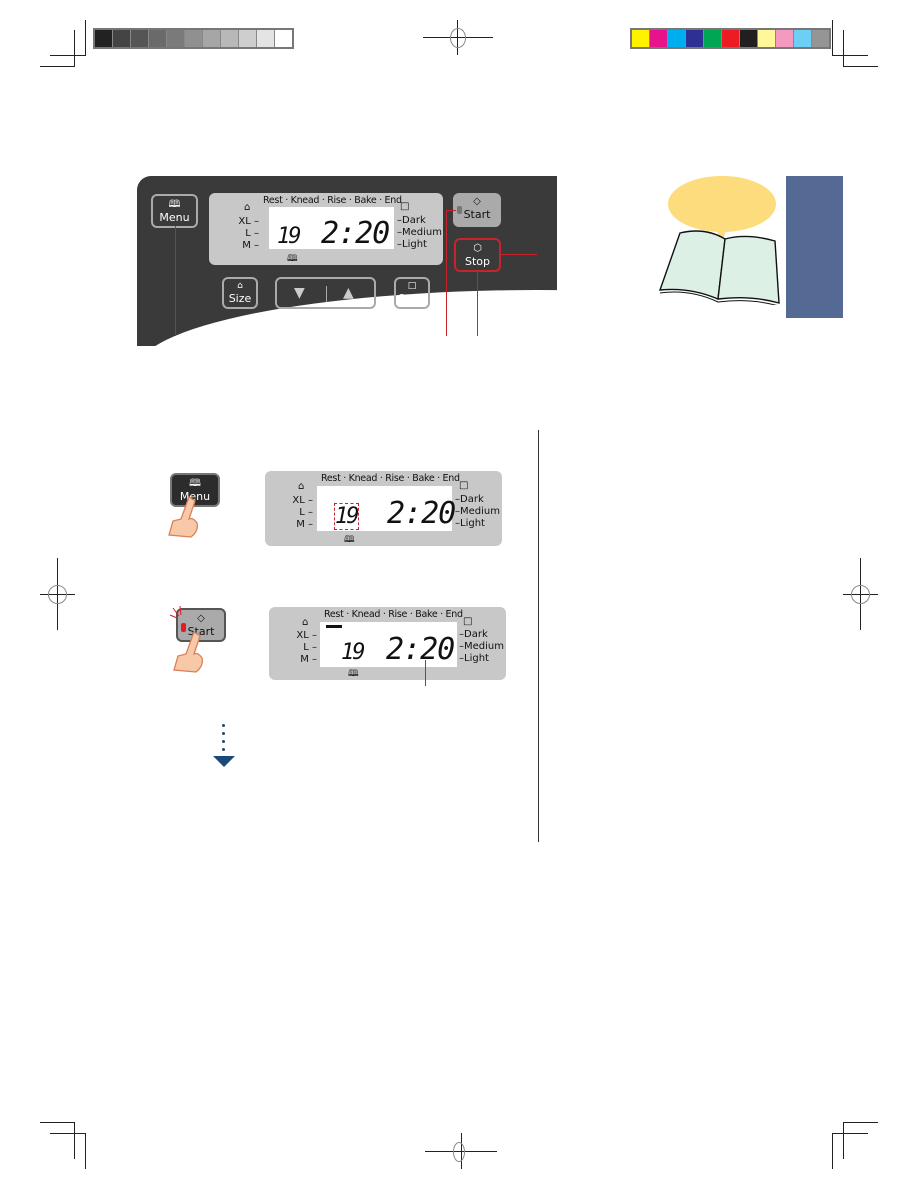 Image resolution: width=918 pixels, height=1188 pixels. Describe the element at coordinates (412, 298) in the screenshot. I see `crust-button-label: Crust` at that location.